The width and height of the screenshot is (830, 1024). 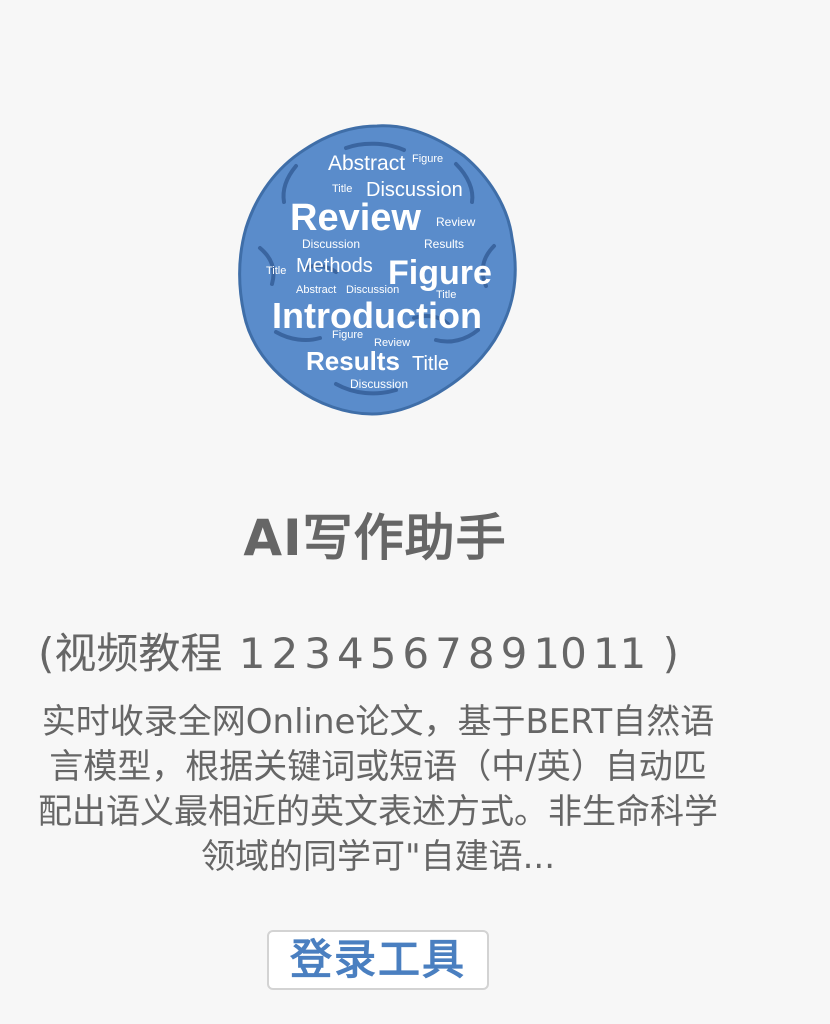 What do you see at coordinates (448, 653) in the screenshot?
I see `tutorial-link-7: 7` at bounding box center [448, 653].